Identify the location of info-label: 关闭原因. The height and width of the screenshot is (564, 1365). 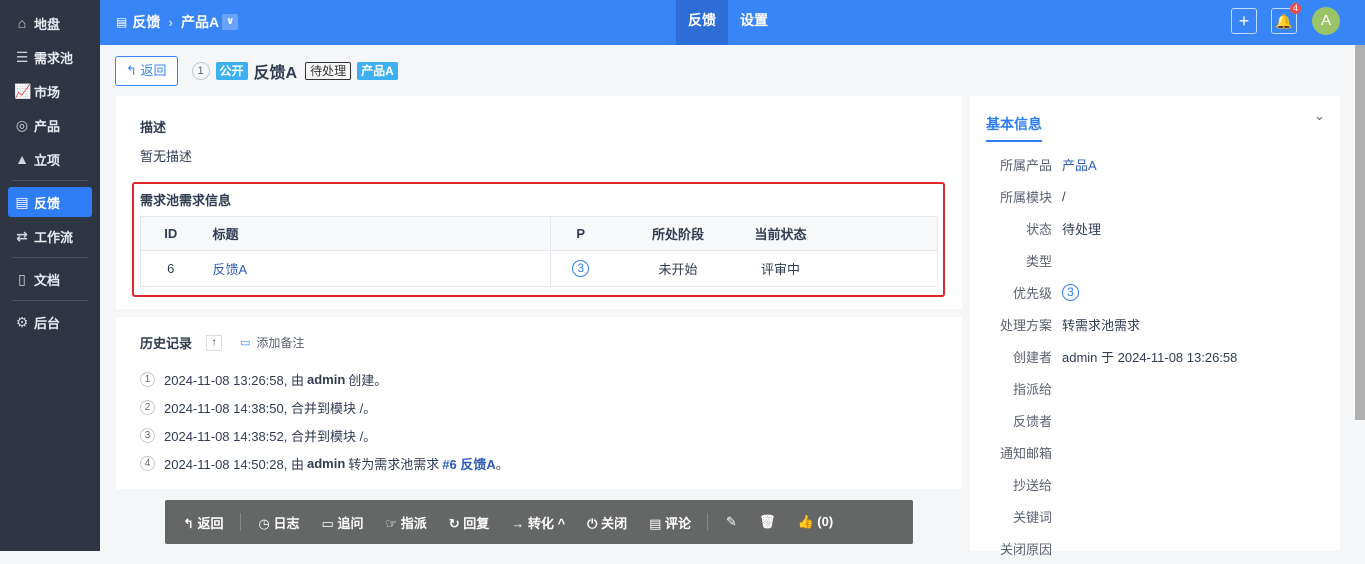
(1025, 549).